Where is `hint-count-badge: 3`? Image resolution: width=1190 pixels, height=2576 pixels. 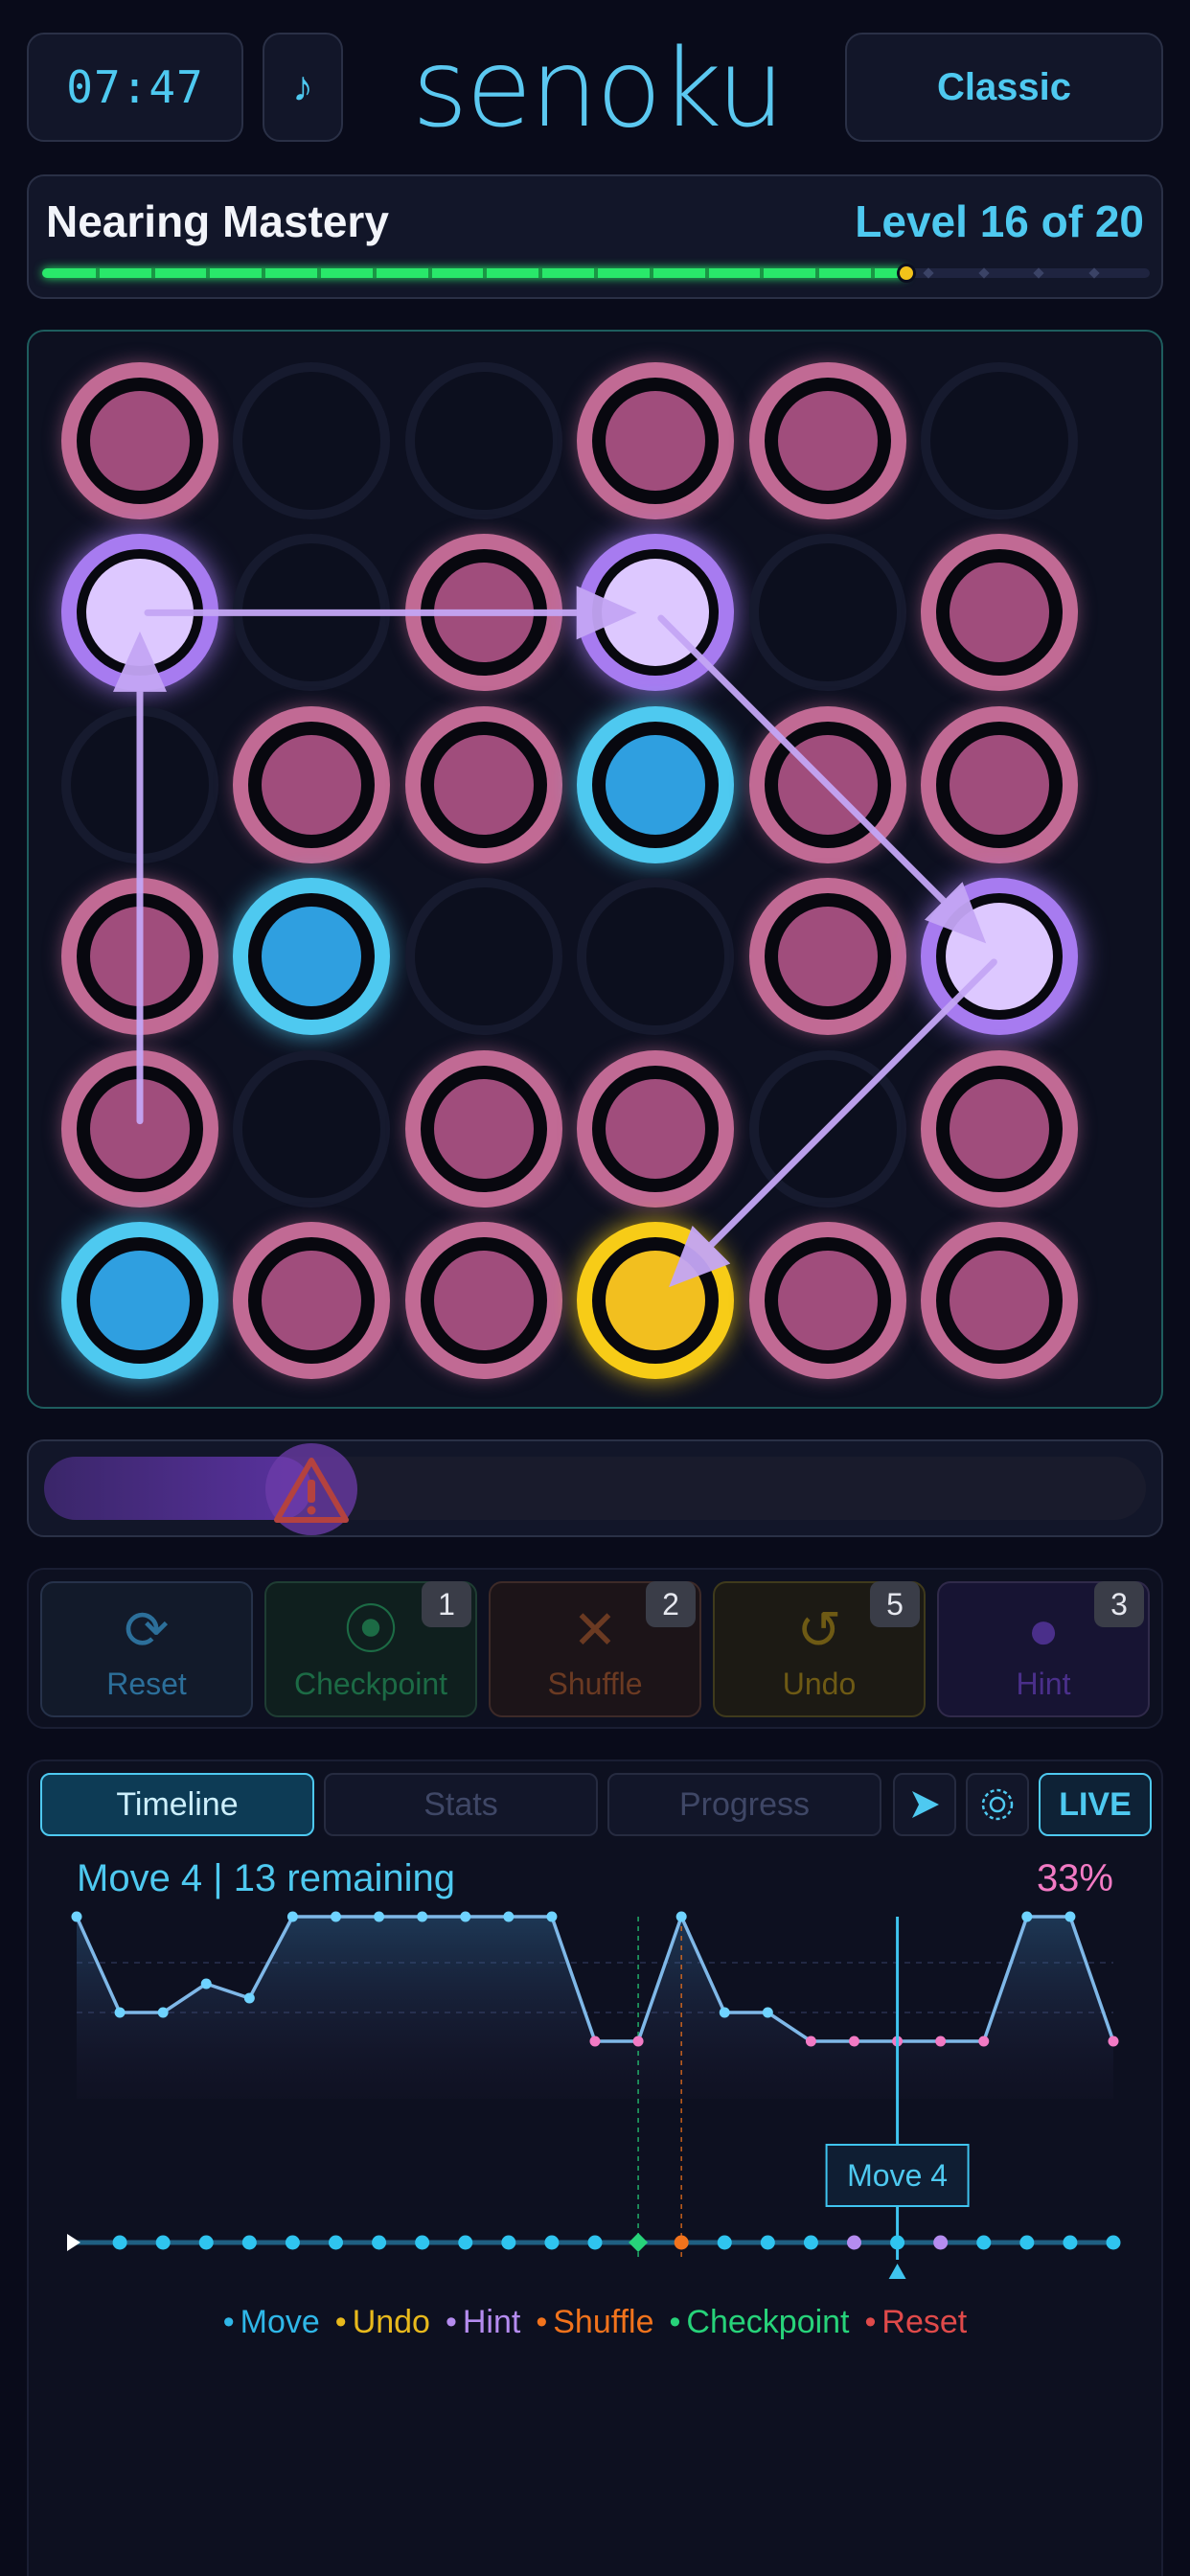 hint-count-badge: 3 is located at coordinates (1119, 1604).